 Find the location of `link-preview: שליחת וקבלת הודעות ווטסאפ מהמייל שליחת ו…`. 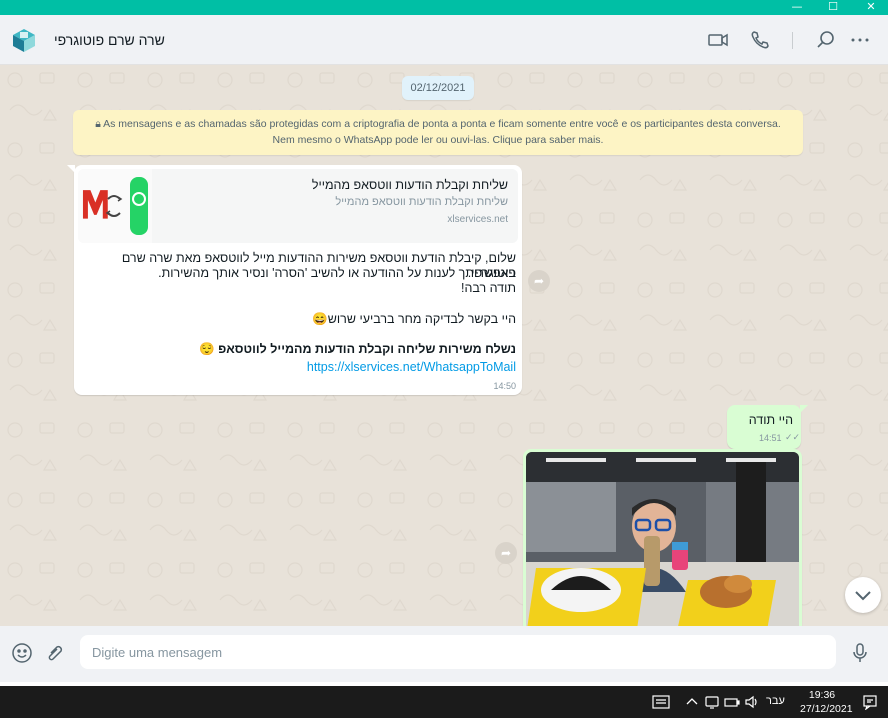

link-preview: שליחת וקבלת הודעות ווטסאפ מהמייל שליחת ו… is located at coordinates (298, 206).